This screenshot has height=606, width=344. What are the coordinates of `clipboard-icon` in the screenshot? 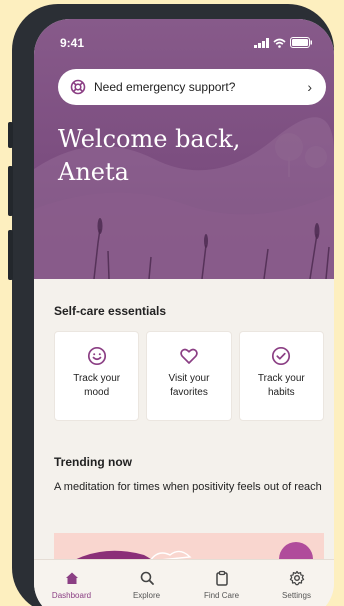 It's located at (221, 578).